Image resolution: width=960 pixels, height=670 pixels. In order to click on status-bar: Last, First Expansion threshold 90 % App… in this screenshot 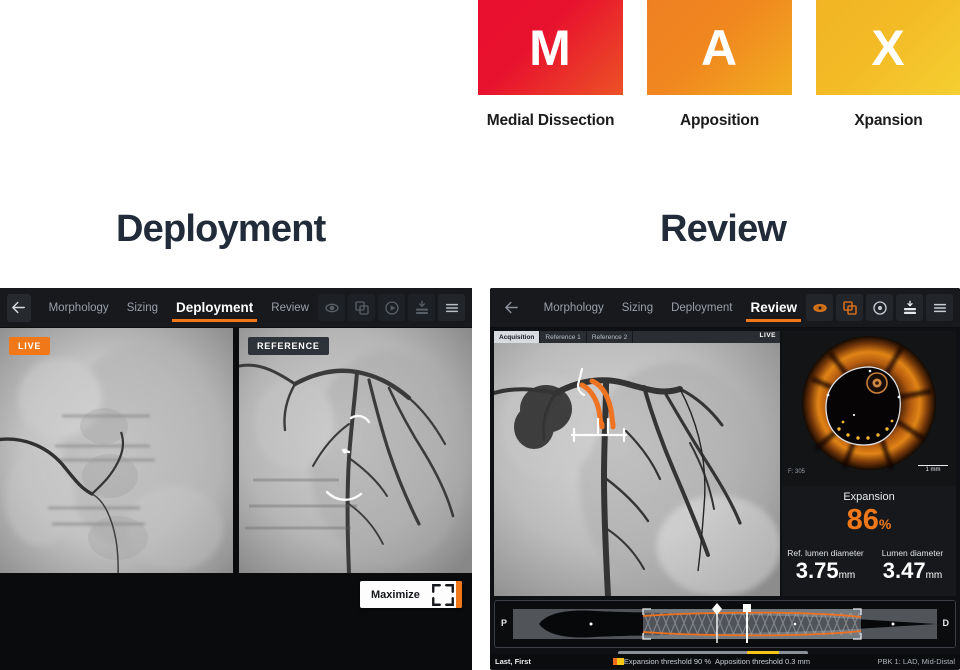, I will do `click(725, 661)`.